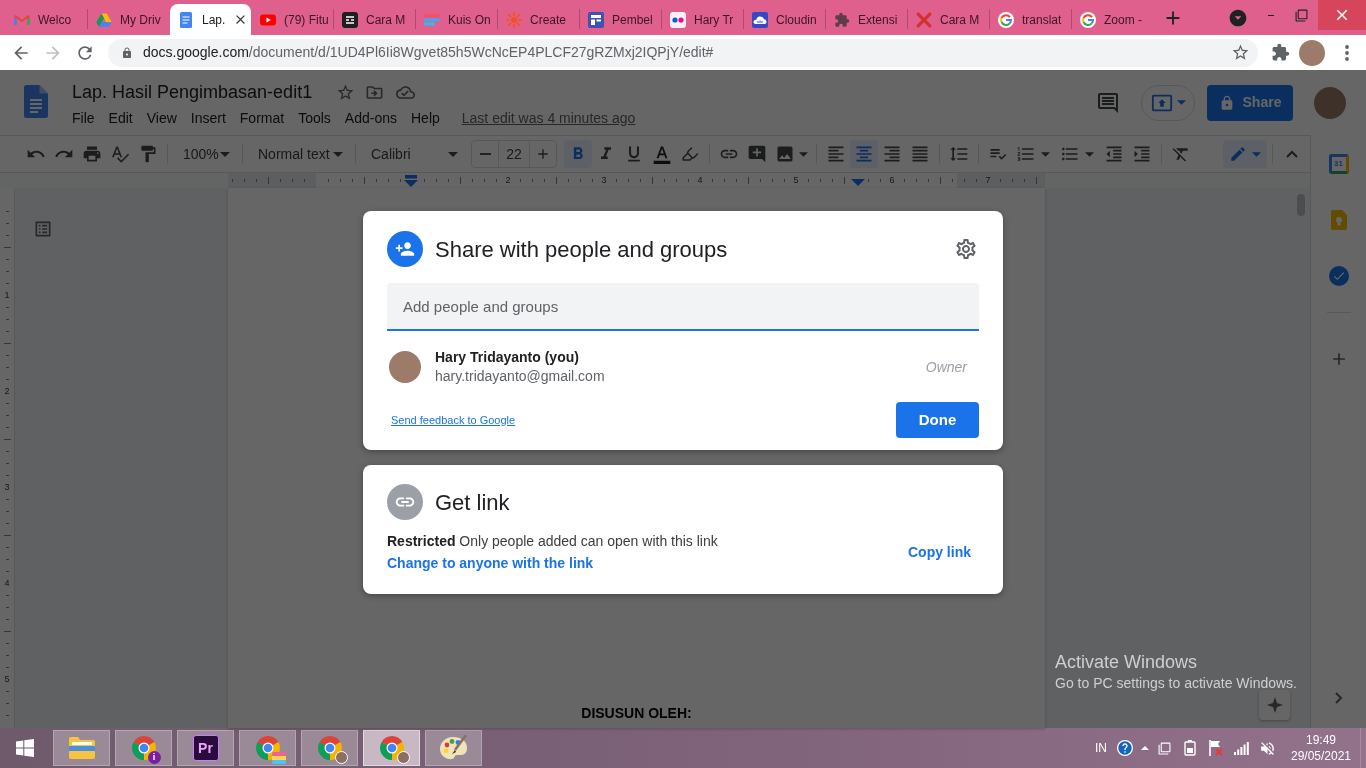 The height and width of the screenshot is (768, 1366). What do you see at coordinates (161, 118) in the screenshot?
I see `menu-item: View` at bounding box center [161, 118].